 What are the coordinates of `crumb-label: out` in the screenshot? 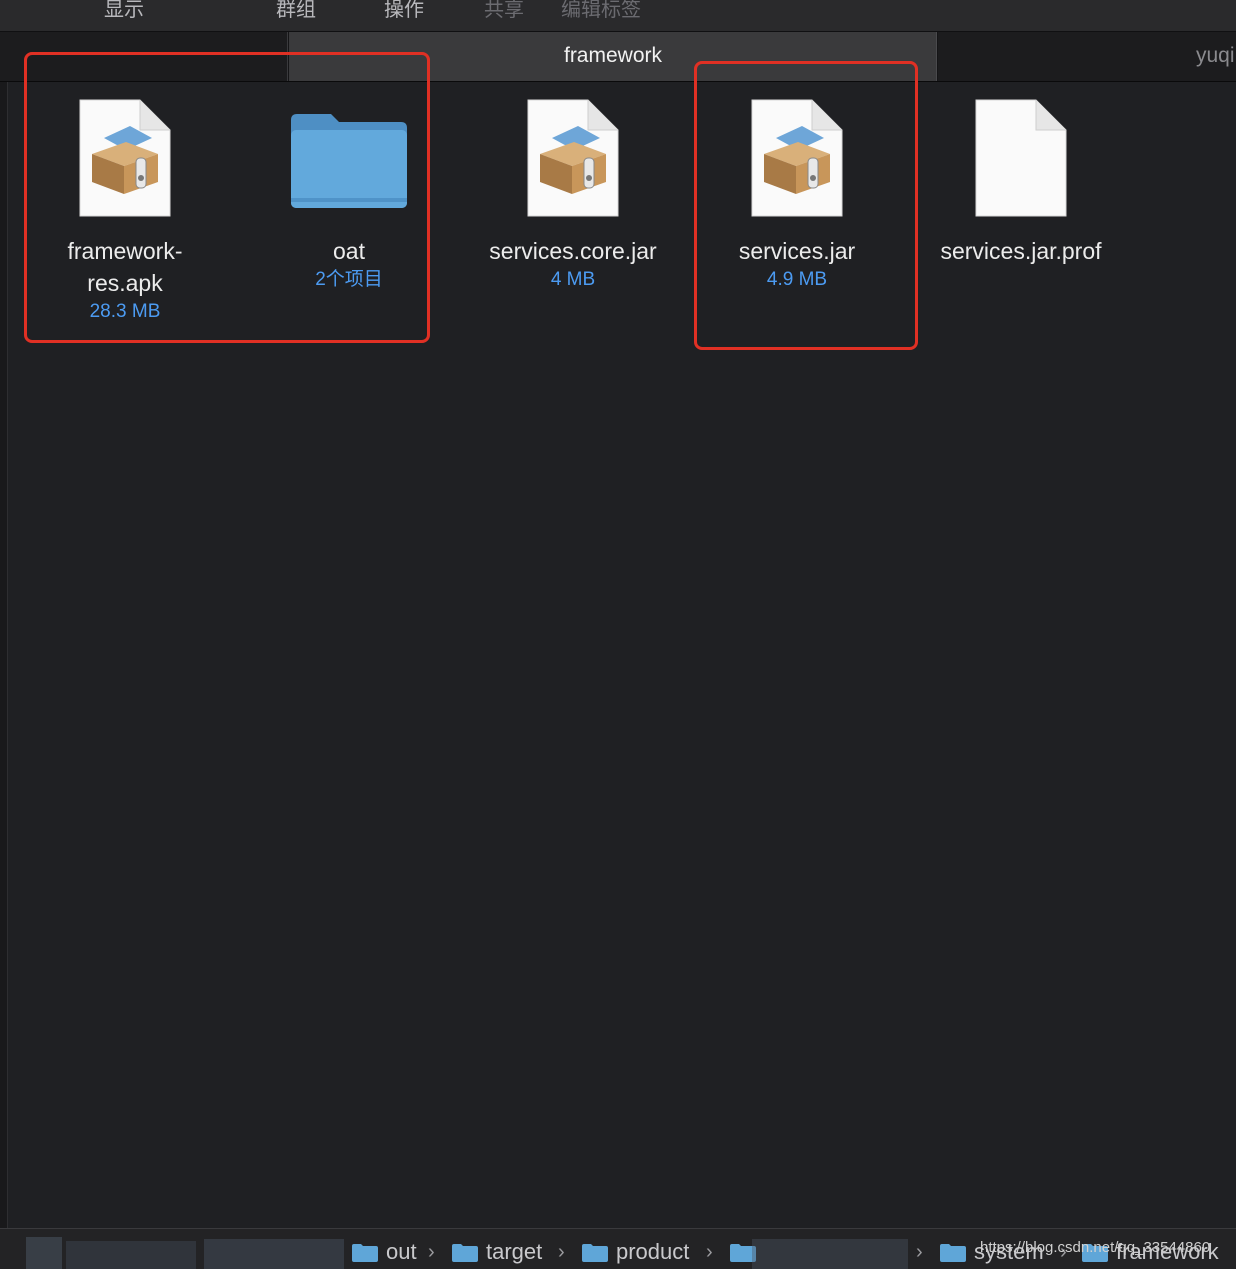 It's located at (401, 1251).